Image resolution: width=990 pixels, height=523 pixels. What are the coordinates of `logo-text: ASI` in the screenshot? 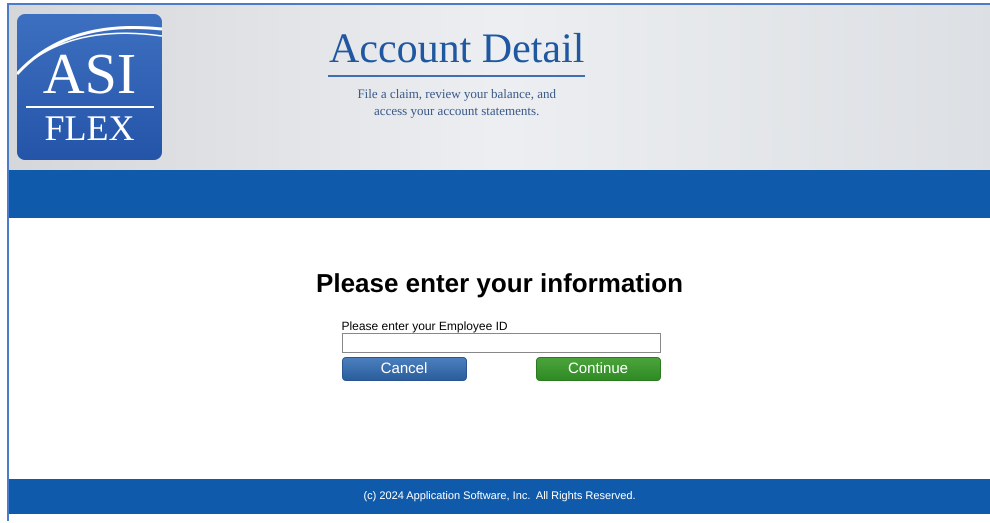 It's located at (89, 74).